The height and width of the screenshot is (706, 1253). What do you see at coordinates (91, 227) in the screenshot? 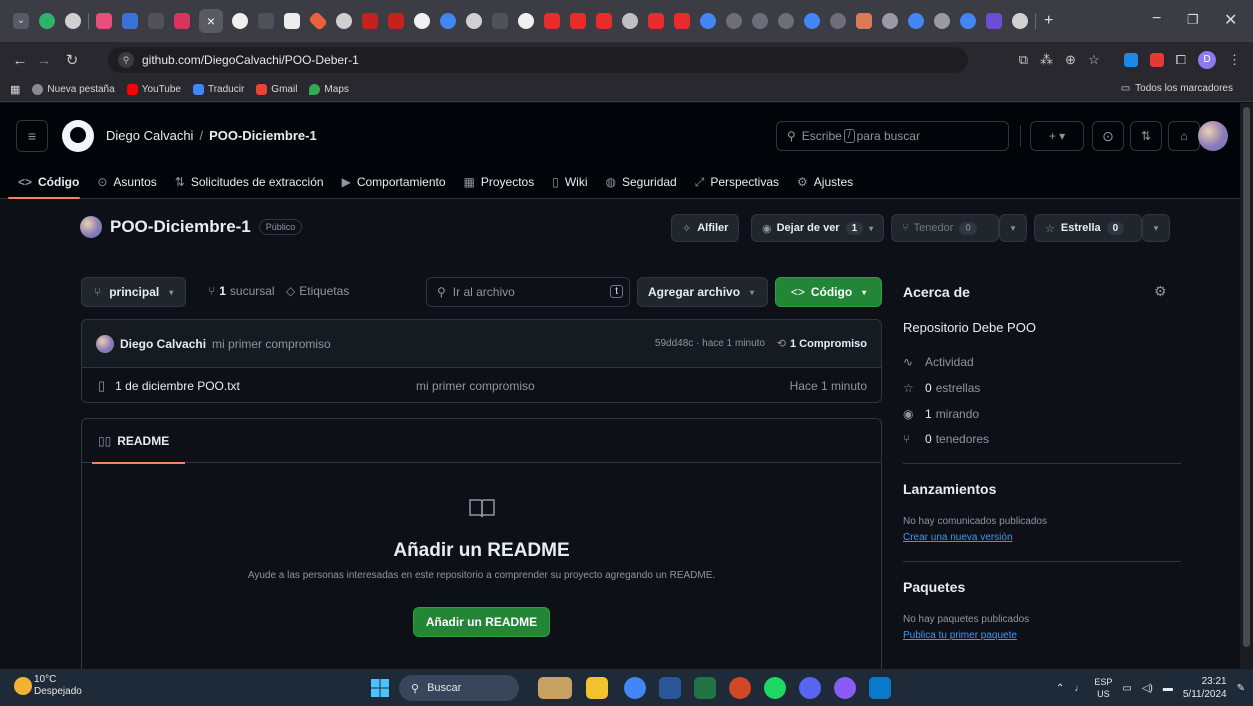
I see `owner-avatar` at bounding box center [91, 227].